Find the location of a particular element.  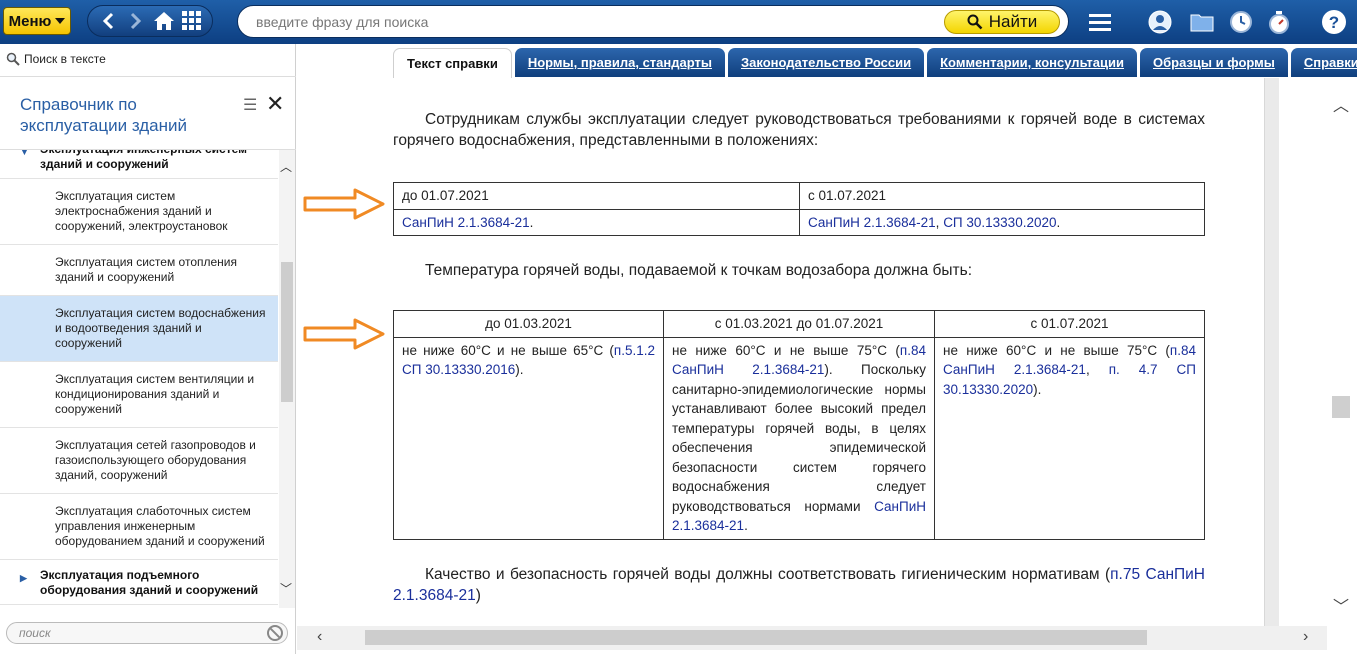

user-icon is located at coordinates (1160, 22).